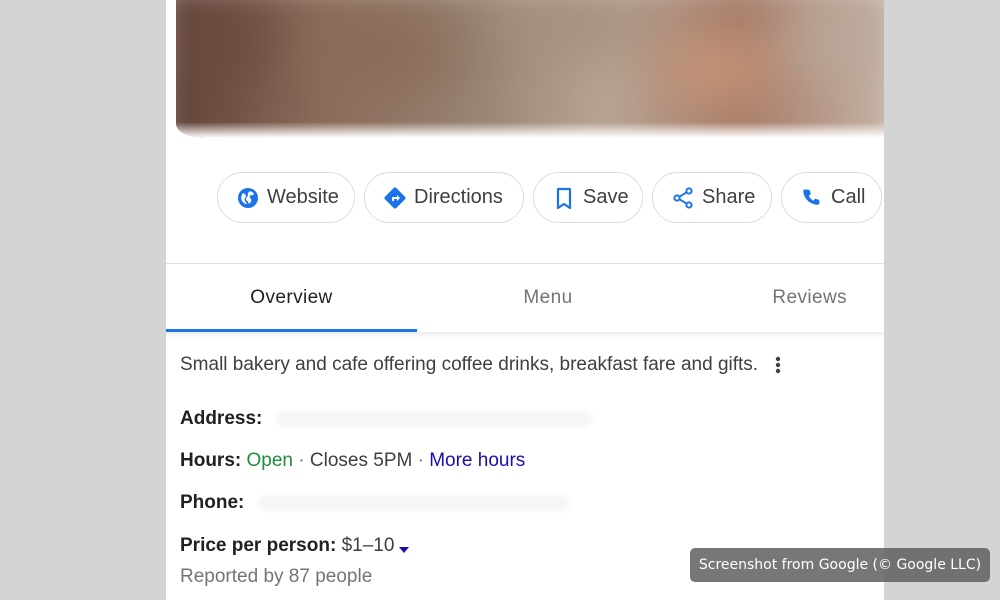  I want to click on address-label: Address:, so click(221, 418).